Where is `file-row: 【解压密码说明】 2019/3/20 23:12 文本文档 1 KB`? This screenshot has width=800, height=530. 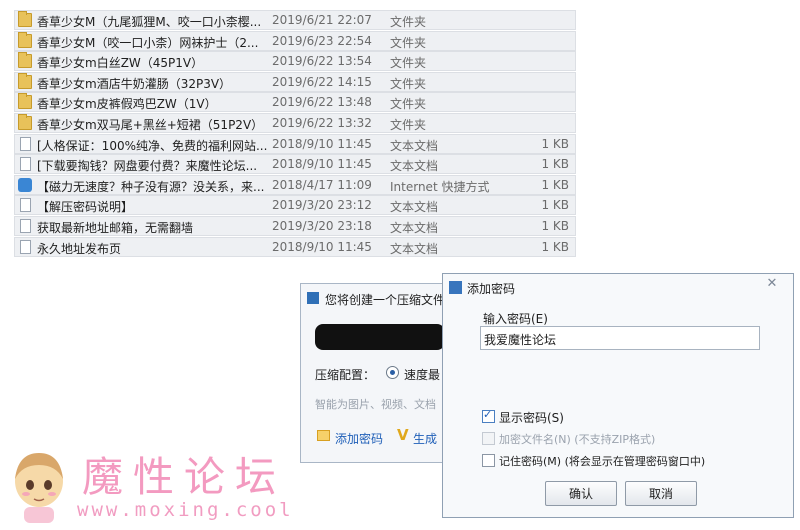
file-row: 【解压密码说明】 2019/3/20 23:12 文本文档 1 KB is located at coordinates (295, 205).